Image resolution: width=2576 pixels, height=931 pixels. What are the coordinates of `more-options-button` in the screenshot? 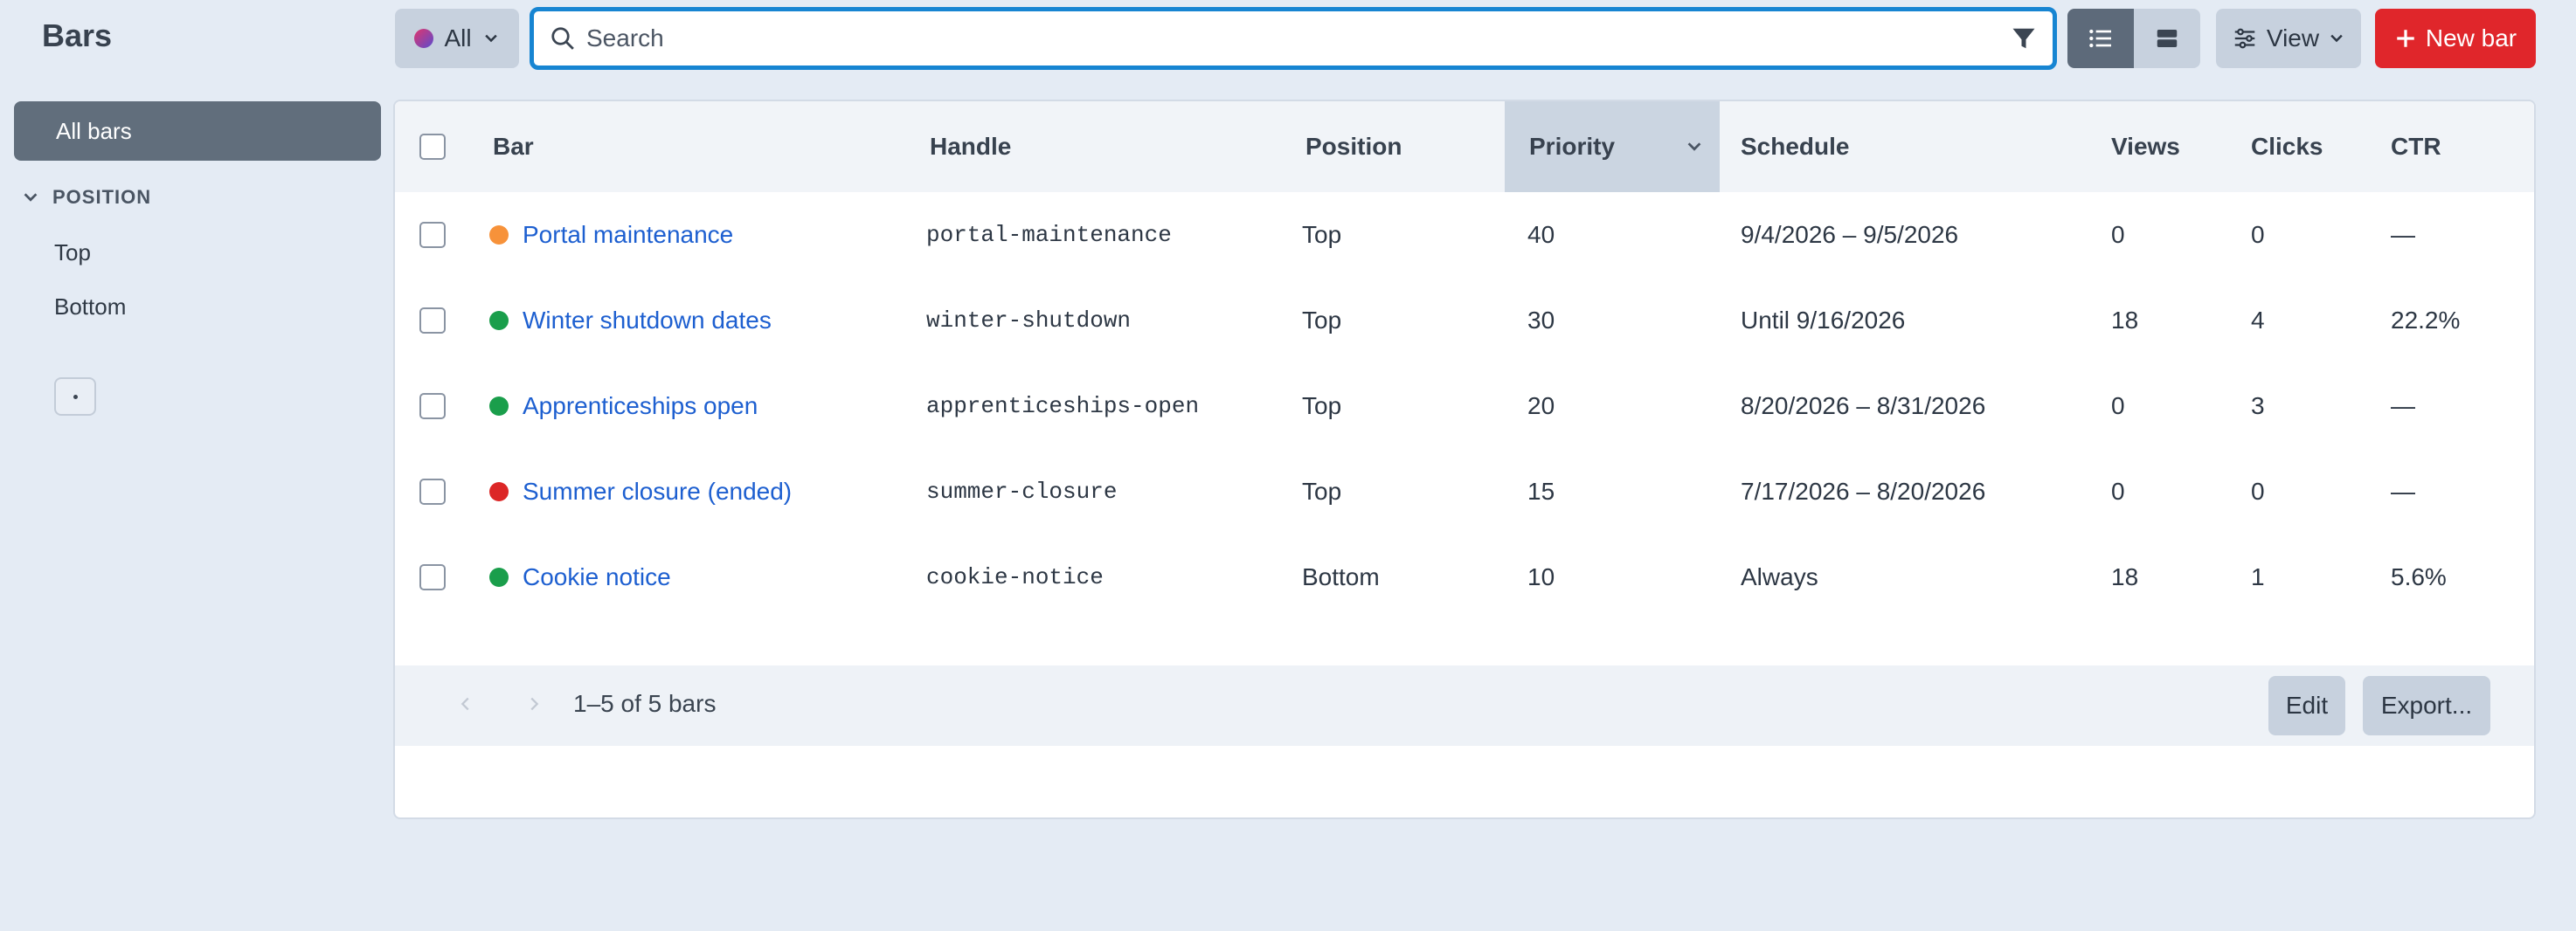 It's located at (75, 396).